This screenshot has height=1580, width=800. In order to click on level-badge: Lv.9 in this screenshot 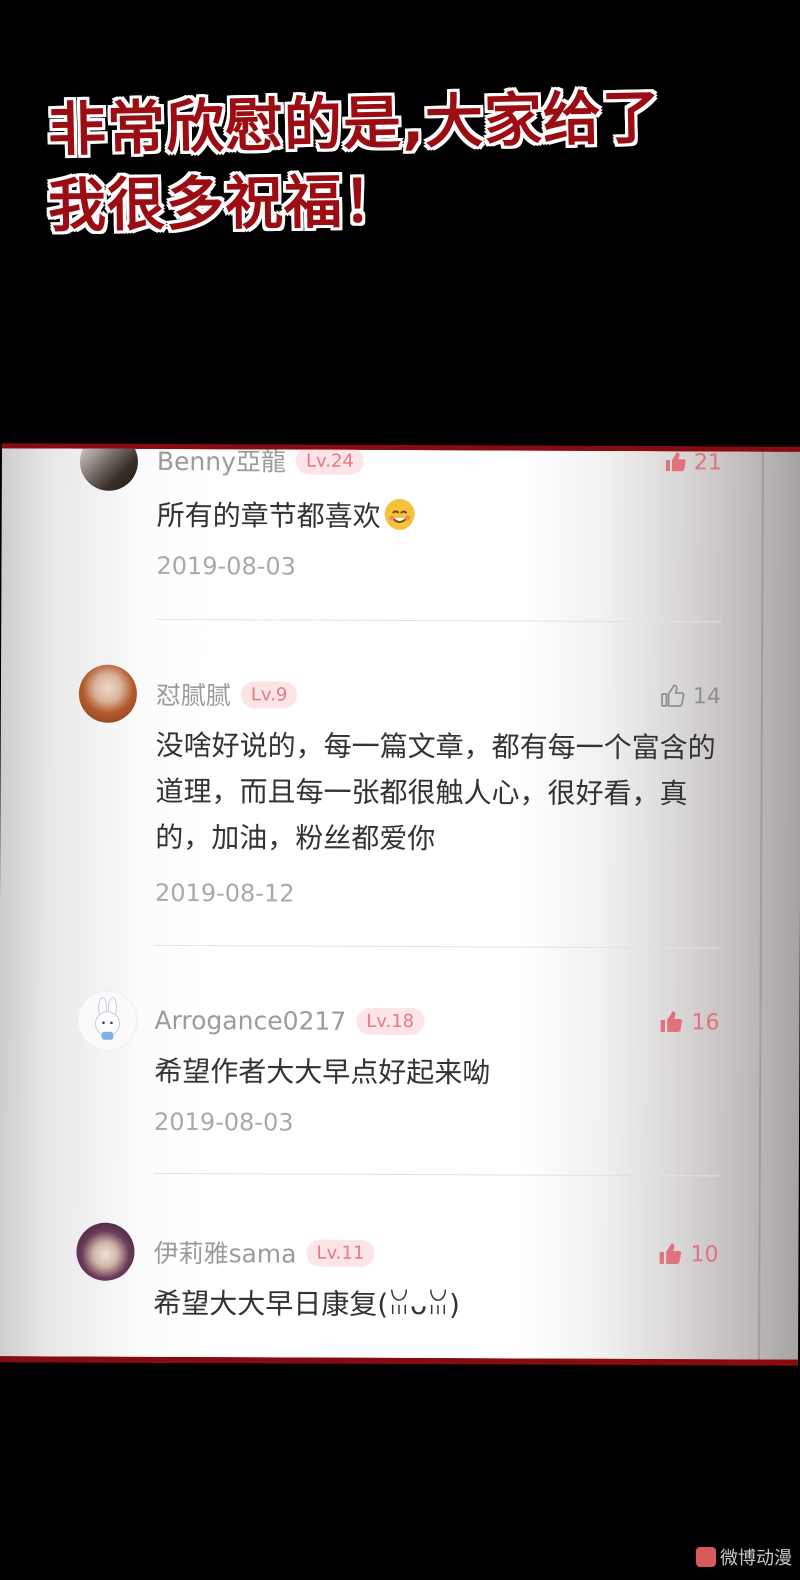, I will do `click(269, 694)`.